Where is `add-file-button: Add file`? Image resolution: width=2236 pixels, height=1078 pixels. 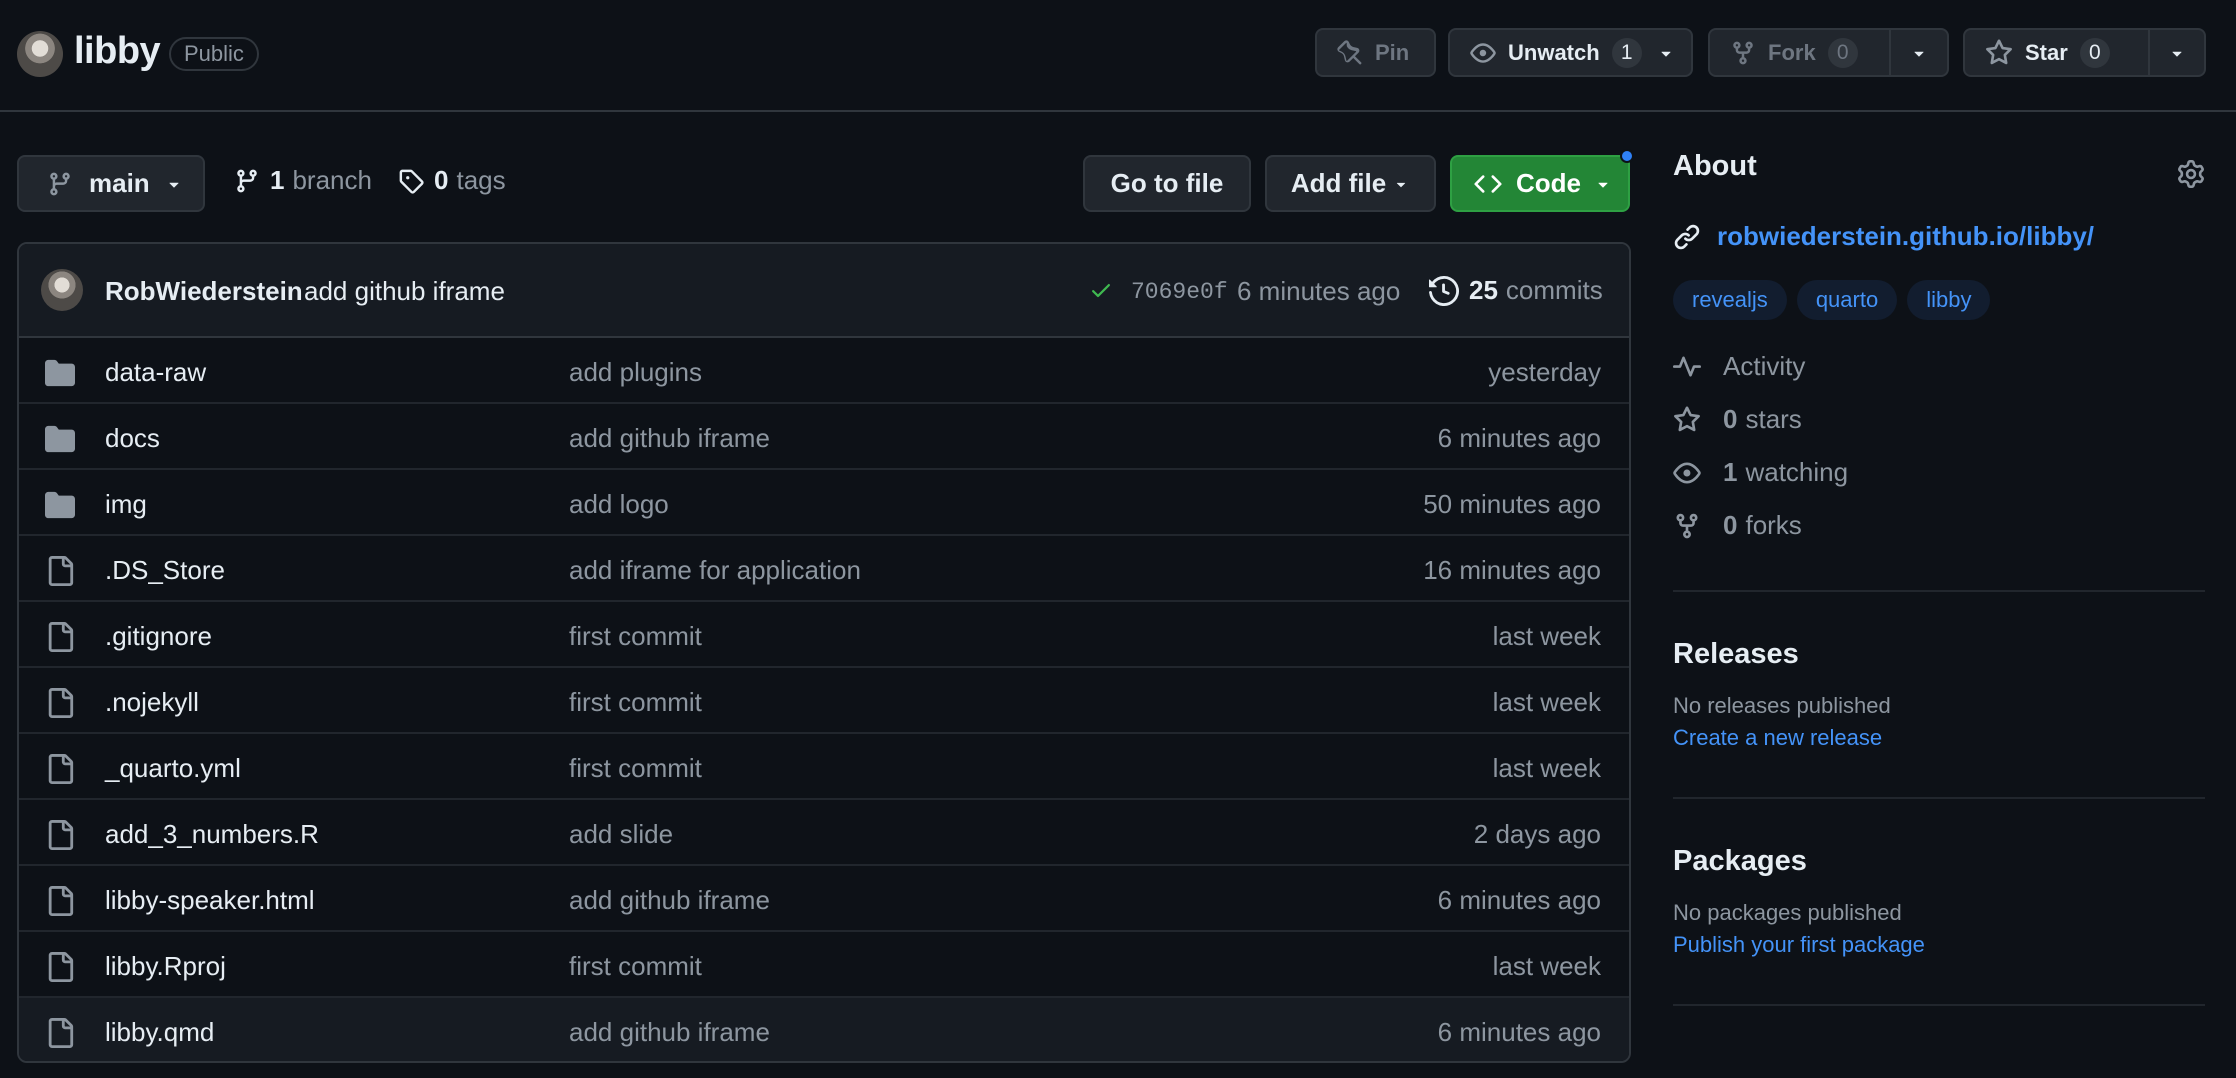 add-file-button: Add file is located at coordinates (1350, 183).